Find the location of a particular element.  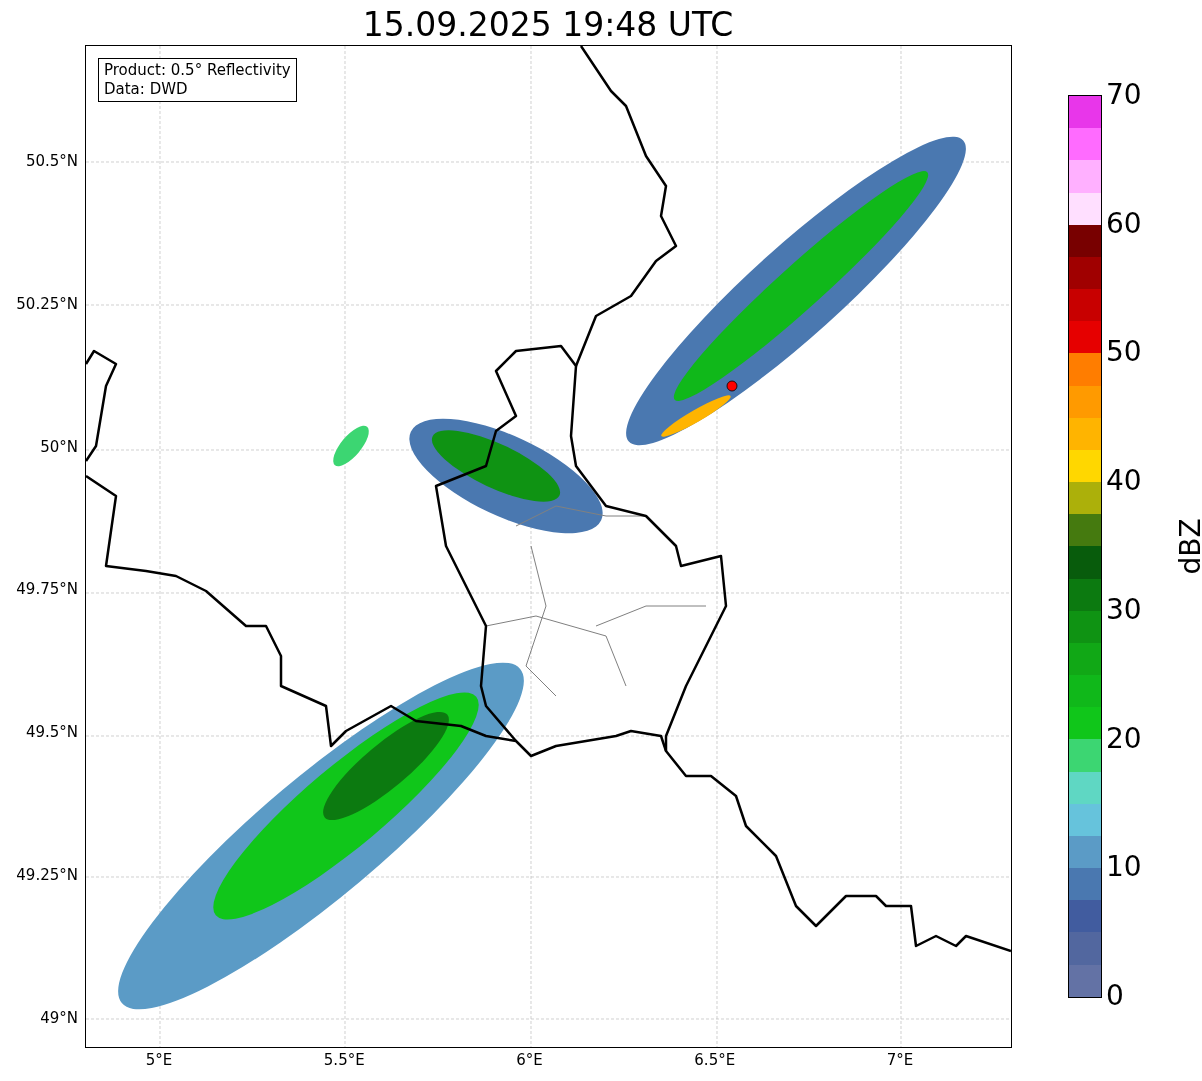

axis-tick-label: 6.5°E is located at coordinates (715, 1060).